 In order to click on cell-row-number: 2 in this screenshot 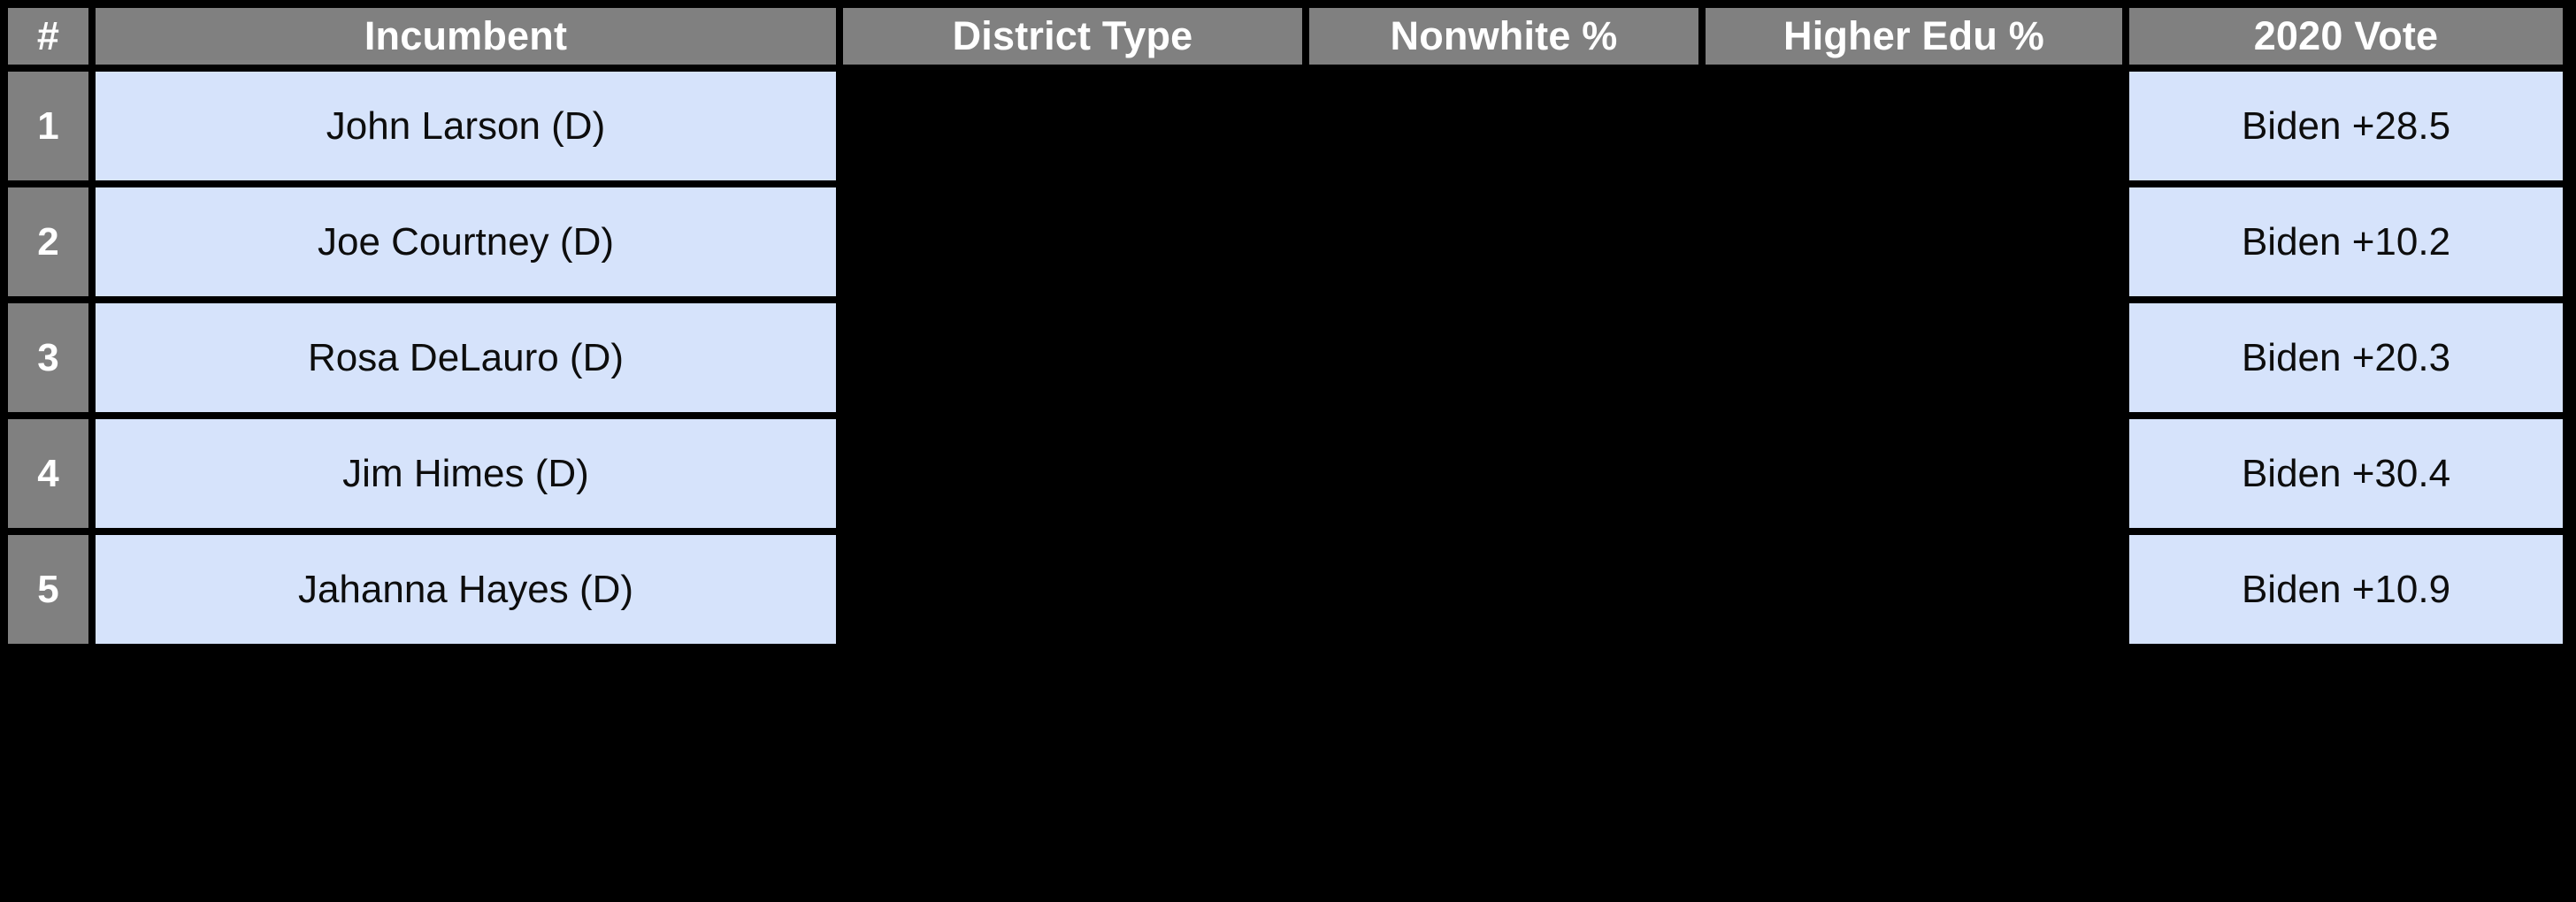, I will do `click(48, 242)`.